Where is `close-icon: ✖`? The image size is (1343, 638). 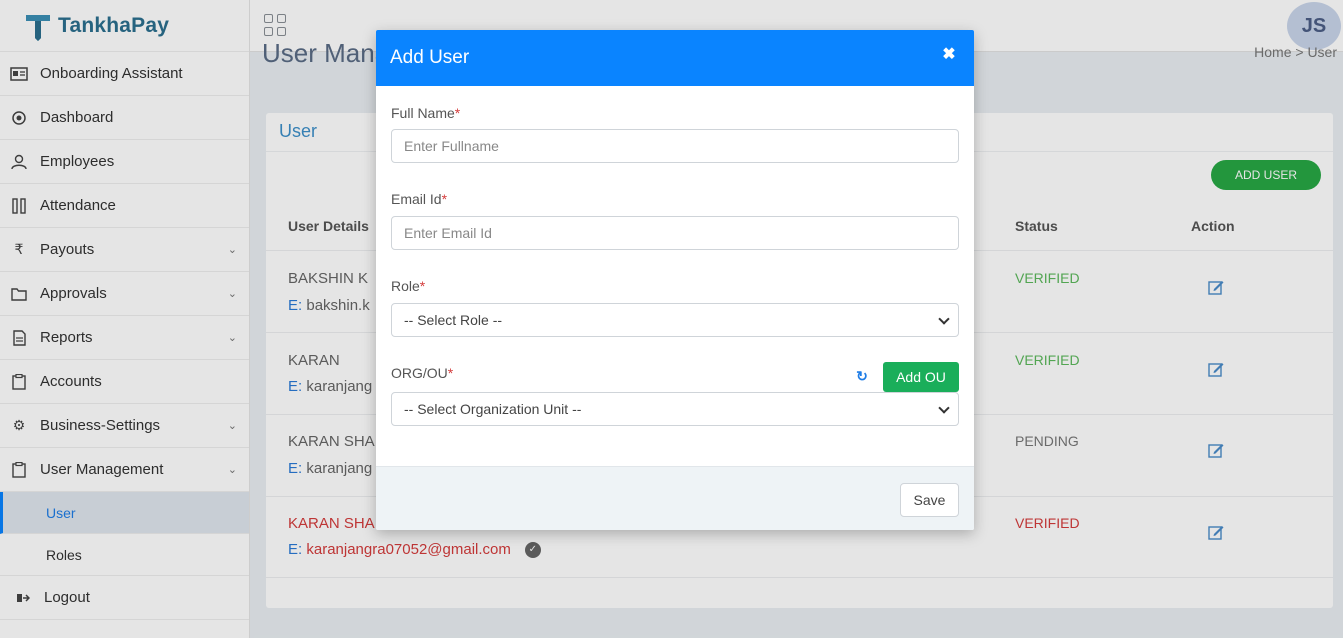
close-icon: ✖ is located at coordinates (949, 55).